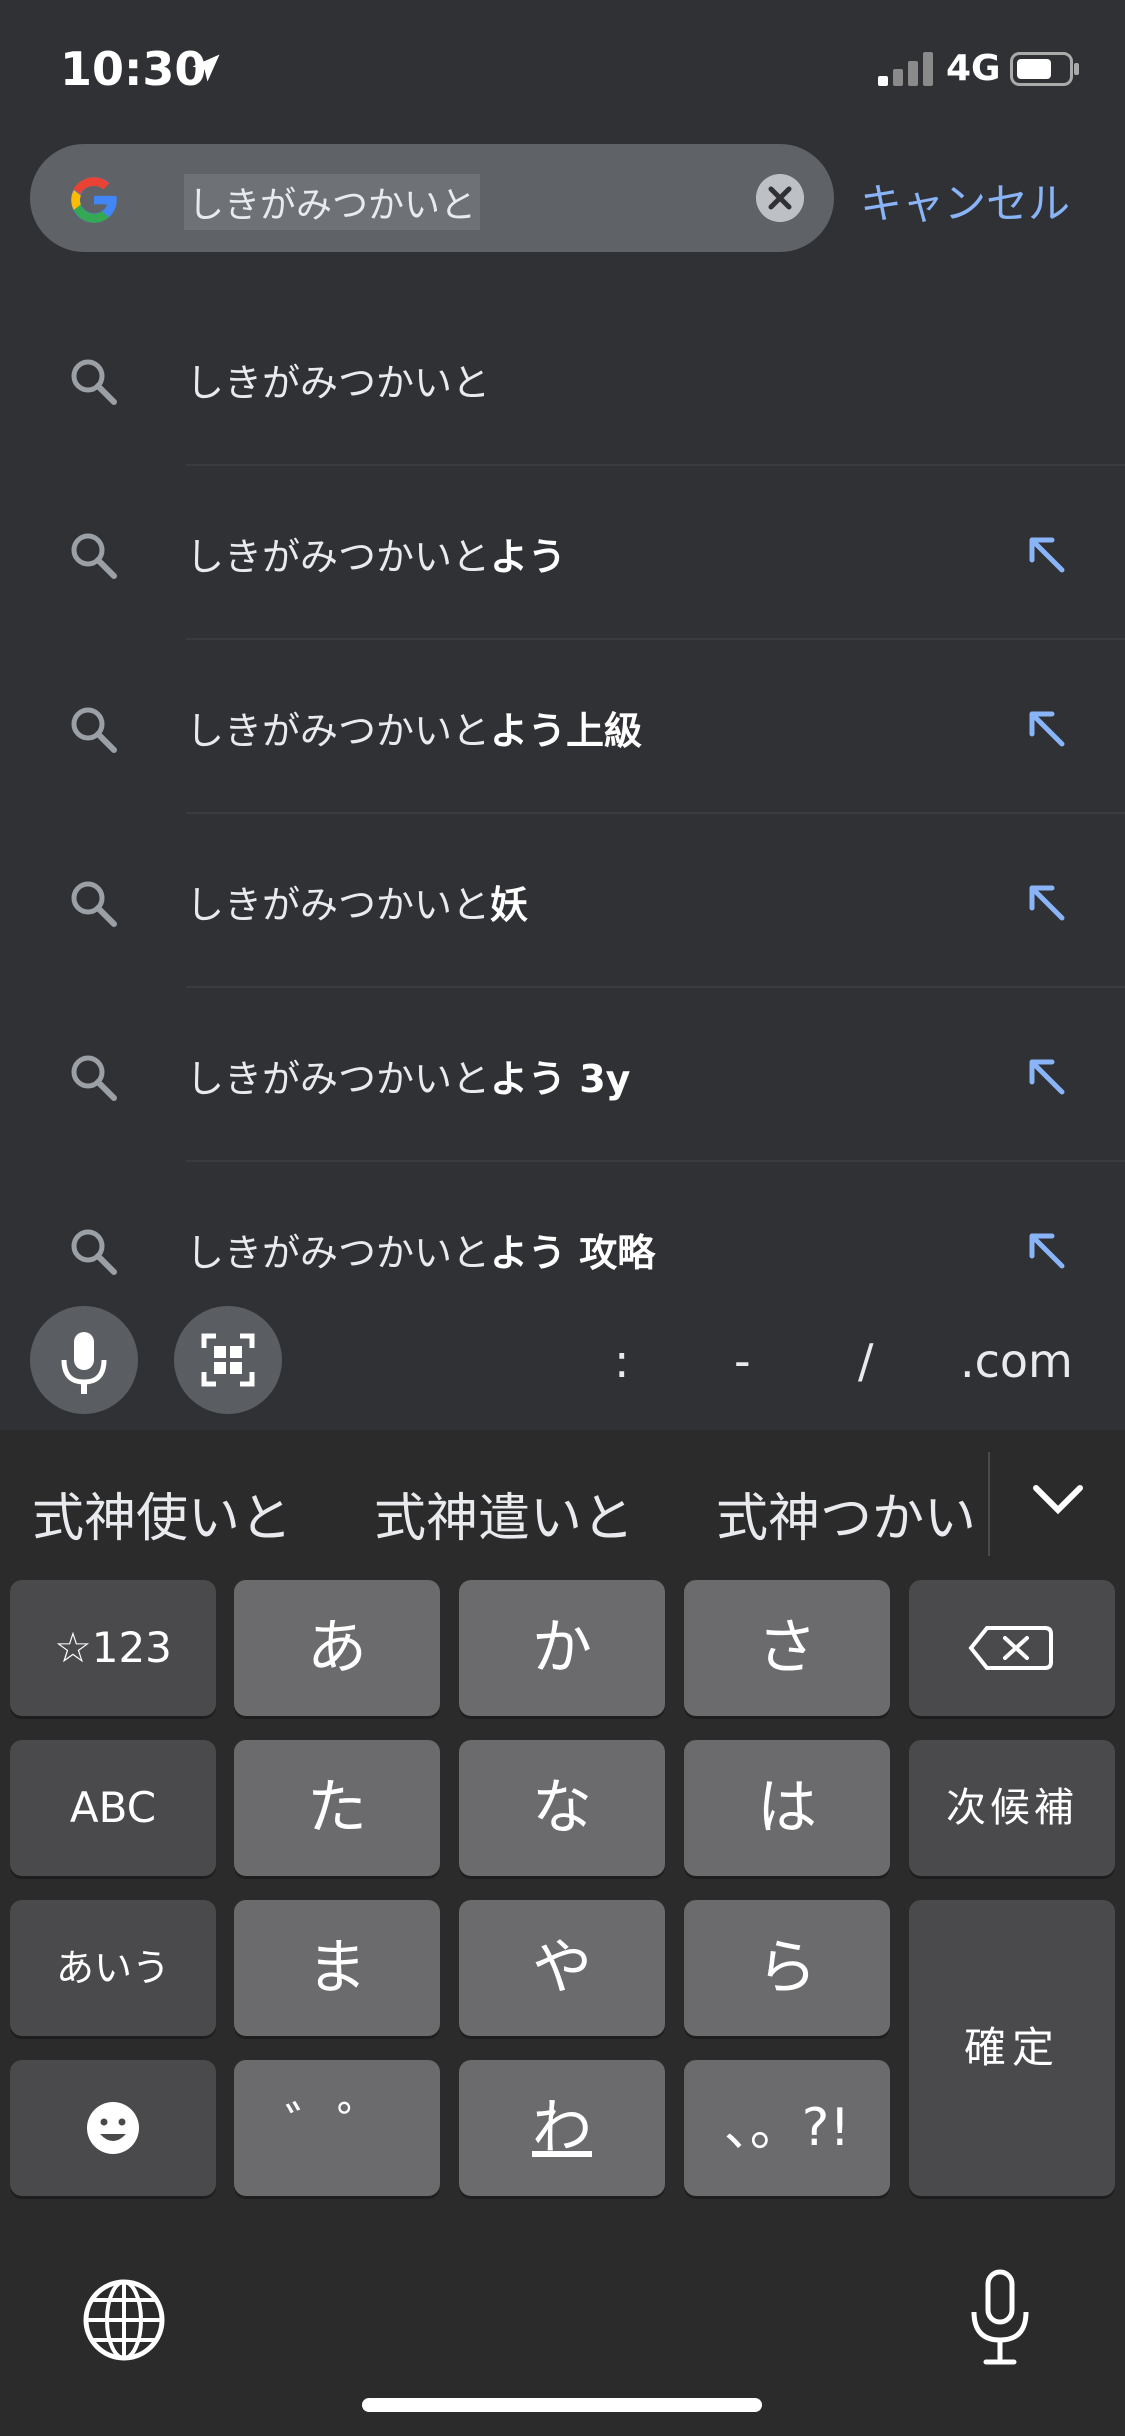 This screenshot has width=1125, height=2436. I want to click on key-a: あ, so click(337, 1648).